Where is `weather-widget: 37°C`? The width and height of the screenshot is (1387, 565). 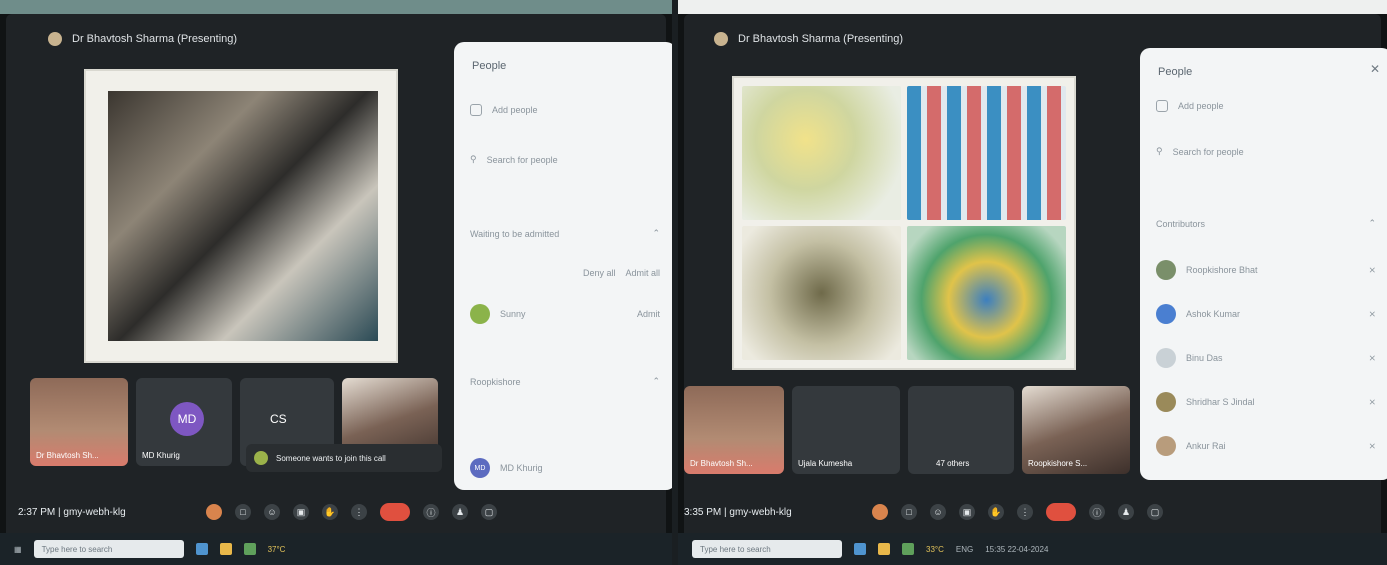
weather-widget: 37°C is located at coordinates (277, 549).